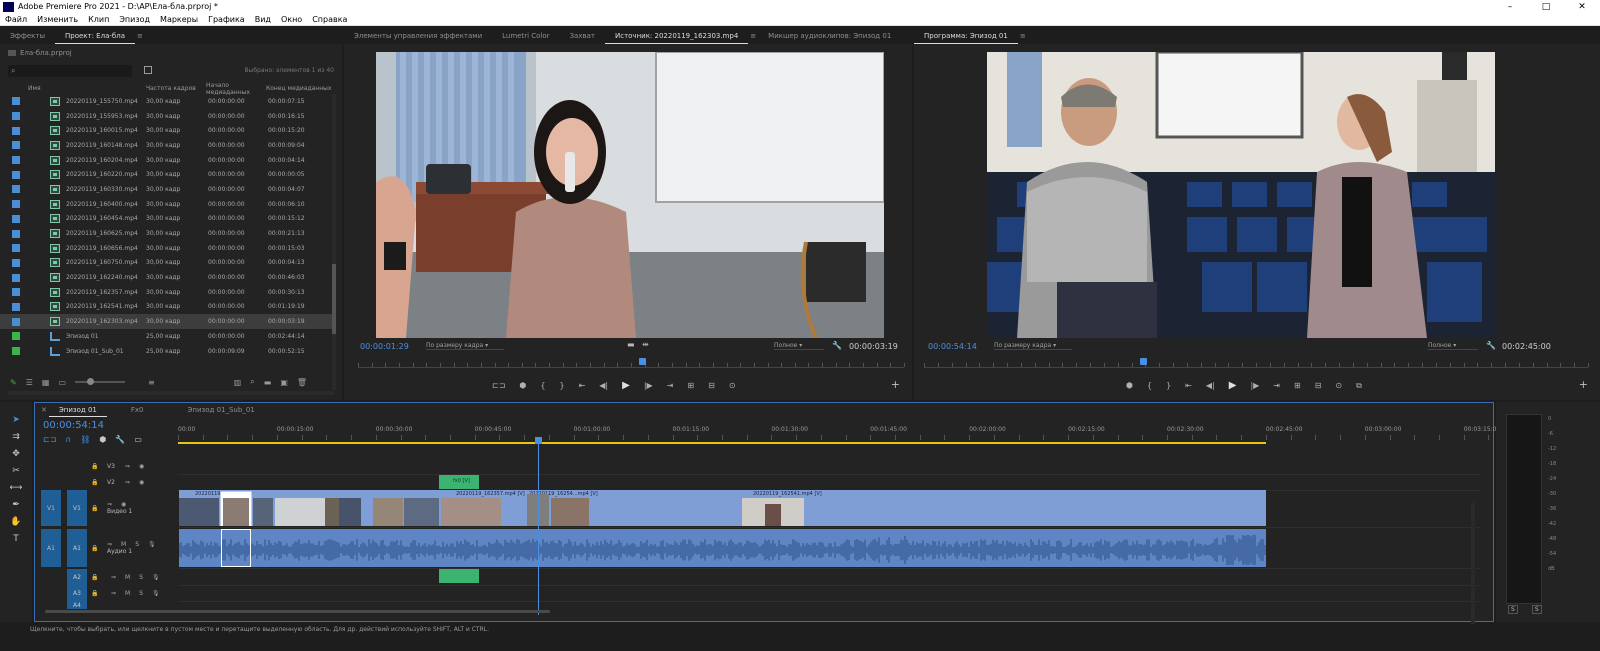 This screenshot has width=1600, height=651. Describe the element at coordinates (1033, 346) in the screenshot. I see `program-fit-dropdown: По размеру кадра ▾` at that location.